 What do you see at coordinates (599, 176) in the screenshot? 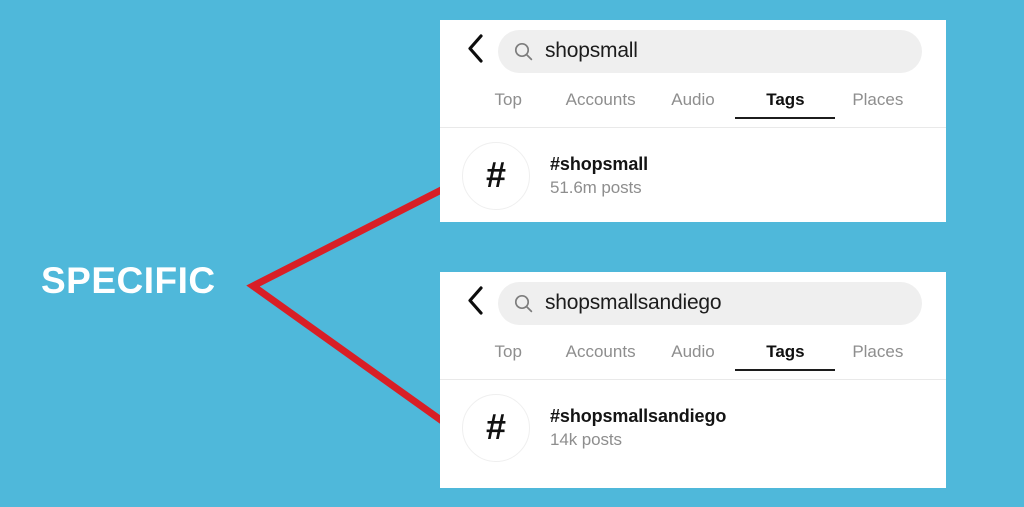
I see `result-text-block: #shopsmall 51.6m posts` at bounding box center [599, 176].